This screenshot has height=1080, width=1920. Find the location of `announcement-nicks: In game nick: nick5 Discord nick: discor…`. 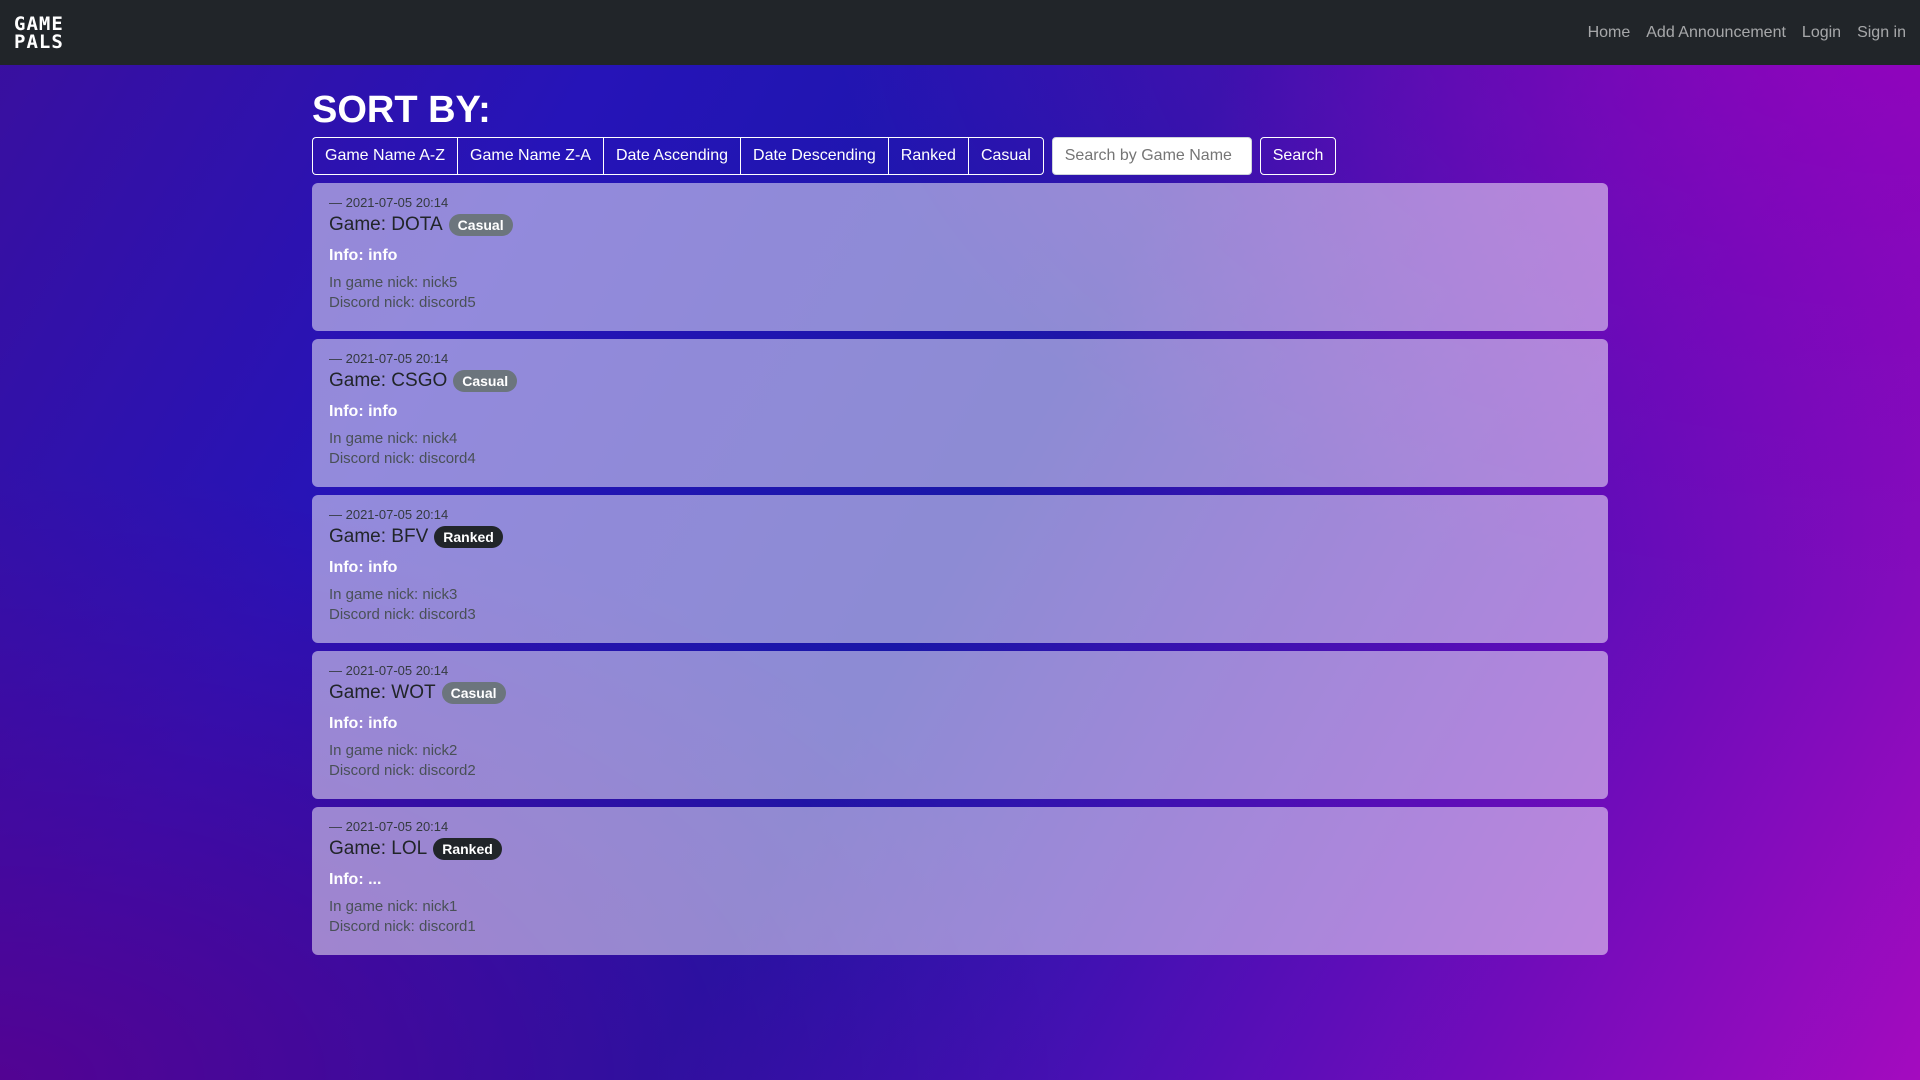

announcement-nicks: In game nick: nick5 Discord nick: discor… is located at coordinates (960, 293).